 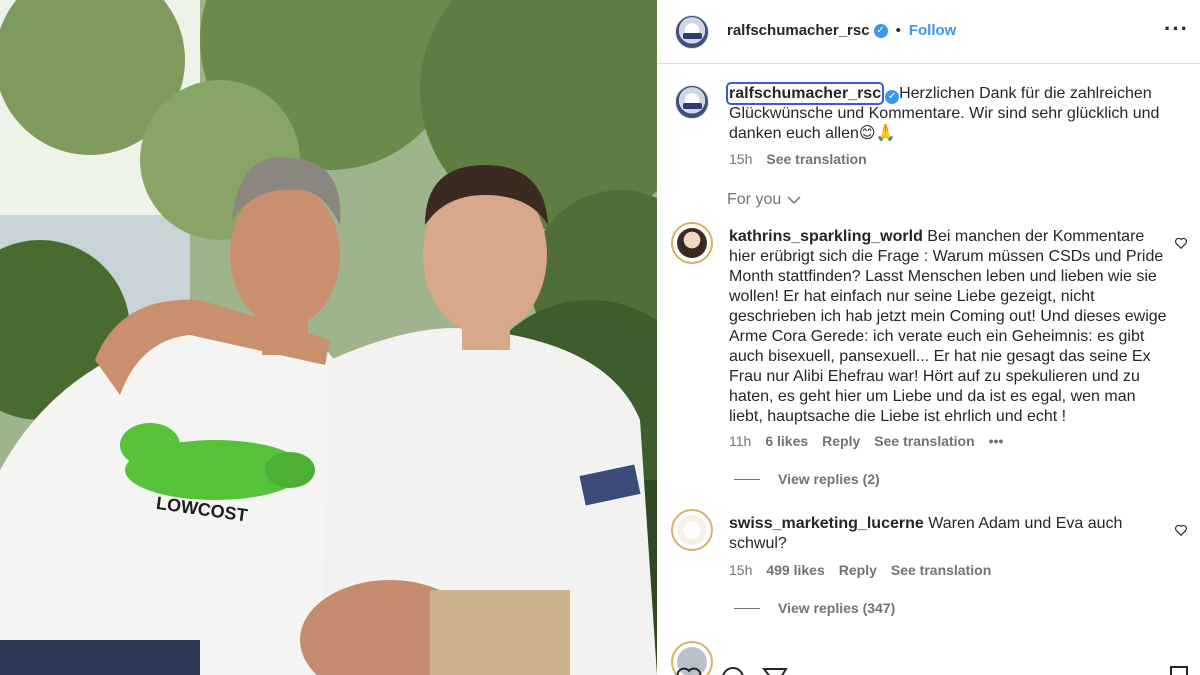 What do you see at coordinates (794, 200) in the screenshot?
I see `chevron-down-icon` at bounding box center [794, 200].